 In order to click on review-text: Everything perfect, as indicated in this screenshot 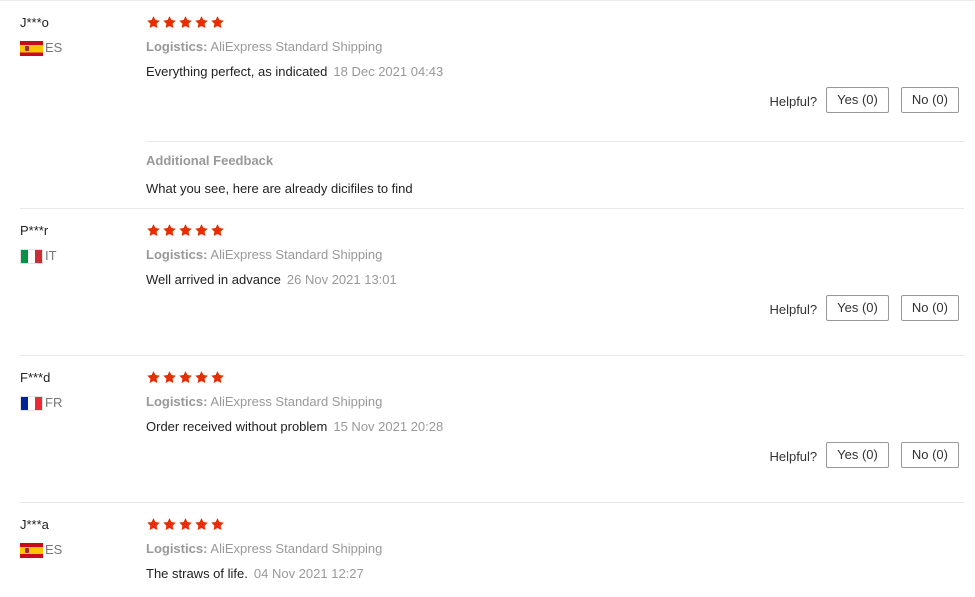, I will do `click(237, 71)`.